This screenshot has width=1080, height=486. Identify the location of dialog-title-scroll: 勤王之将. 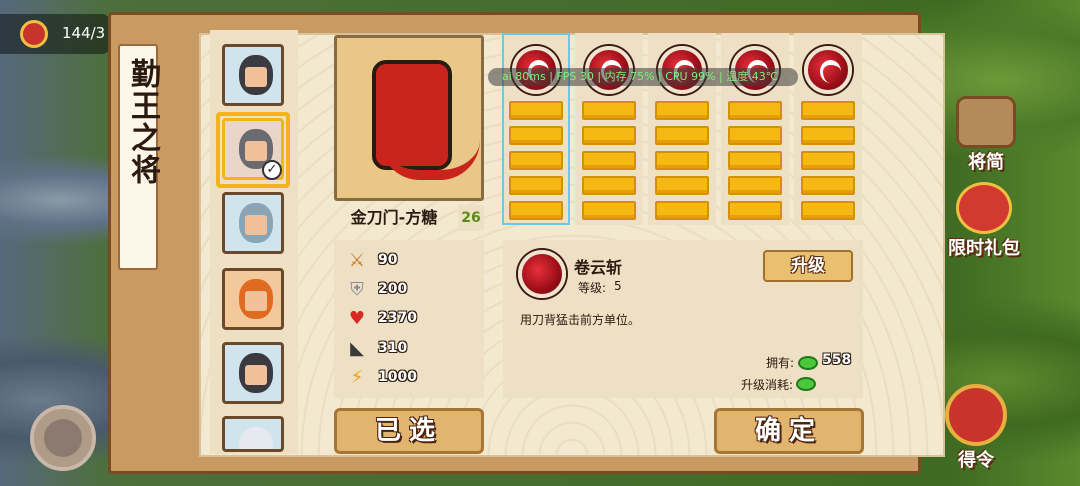
(139, 157).